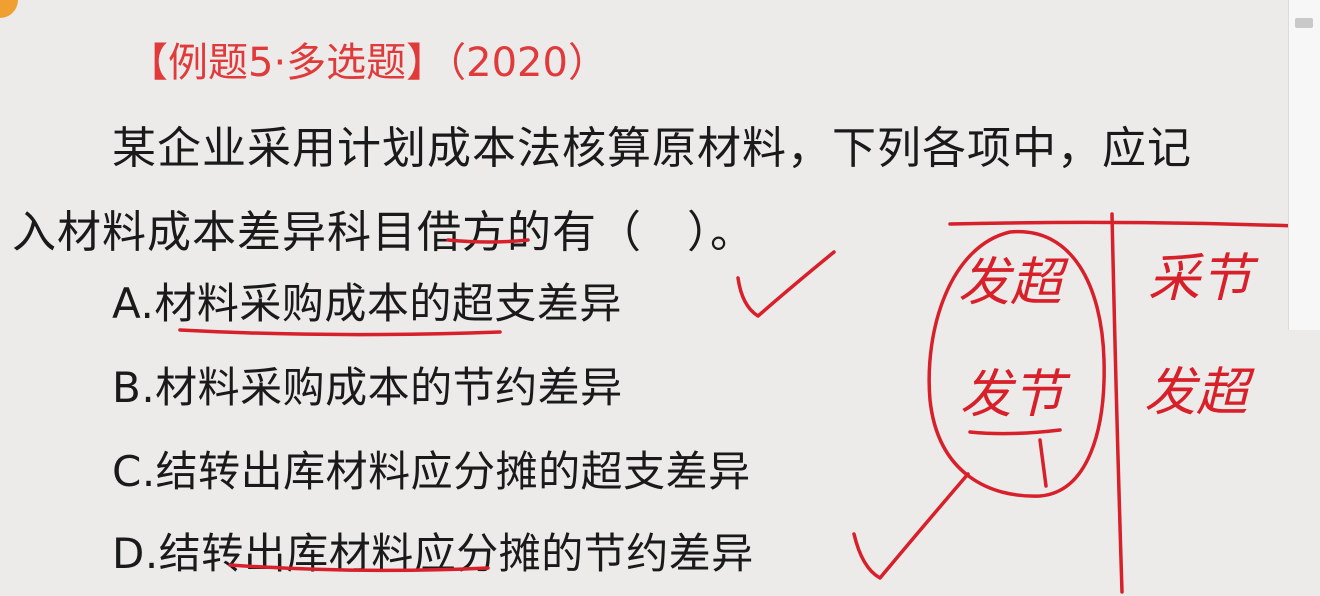  What do you see at coordinates (652, 148) in the screenshot?
I see `question-stem-line-1: 某企业采用计划成本法核算原材料，下列各项中，应记` at bounding box center [652, 148].